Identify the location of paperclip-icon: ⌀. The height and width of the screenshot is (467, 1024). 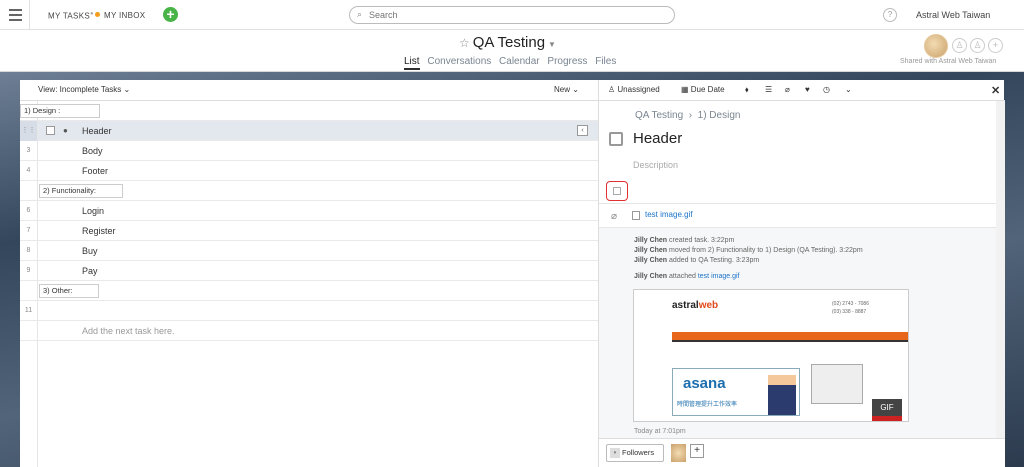
(614, 216).